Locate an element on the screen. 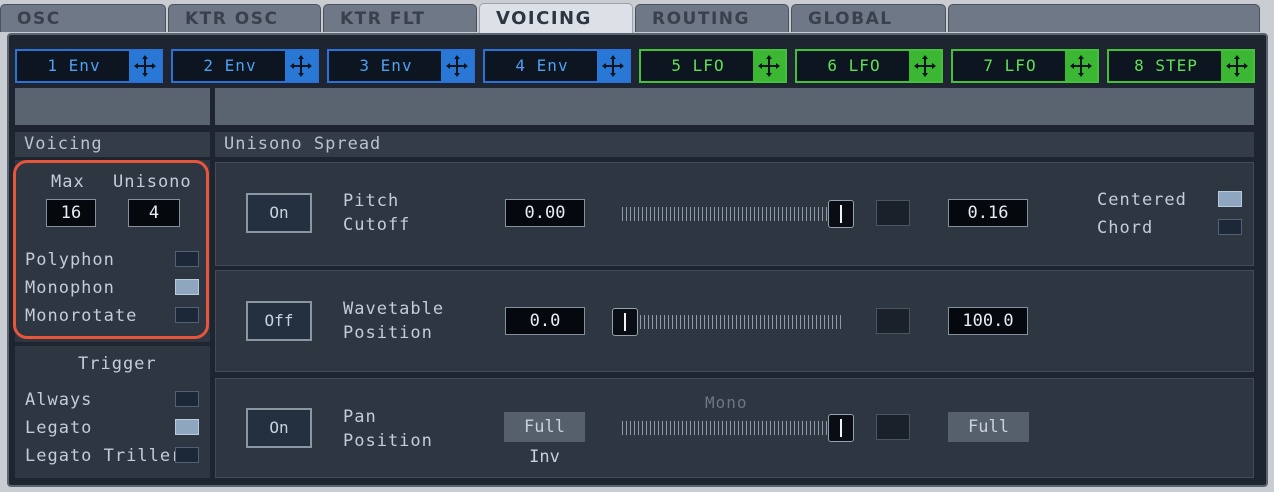 The width and height of the screenshot is (1274, 492). tab-label: VOICING is located at coordinates (544, 18).